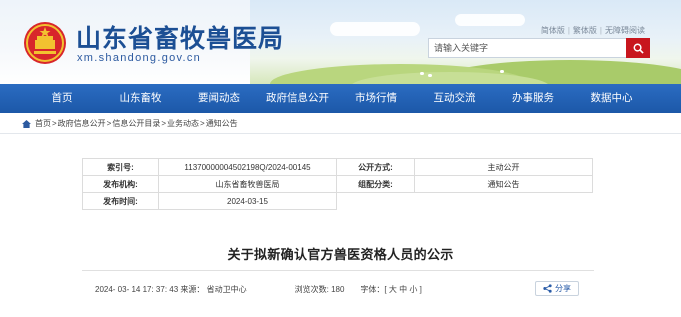  I want to click on search-icon, so click(638, 48).